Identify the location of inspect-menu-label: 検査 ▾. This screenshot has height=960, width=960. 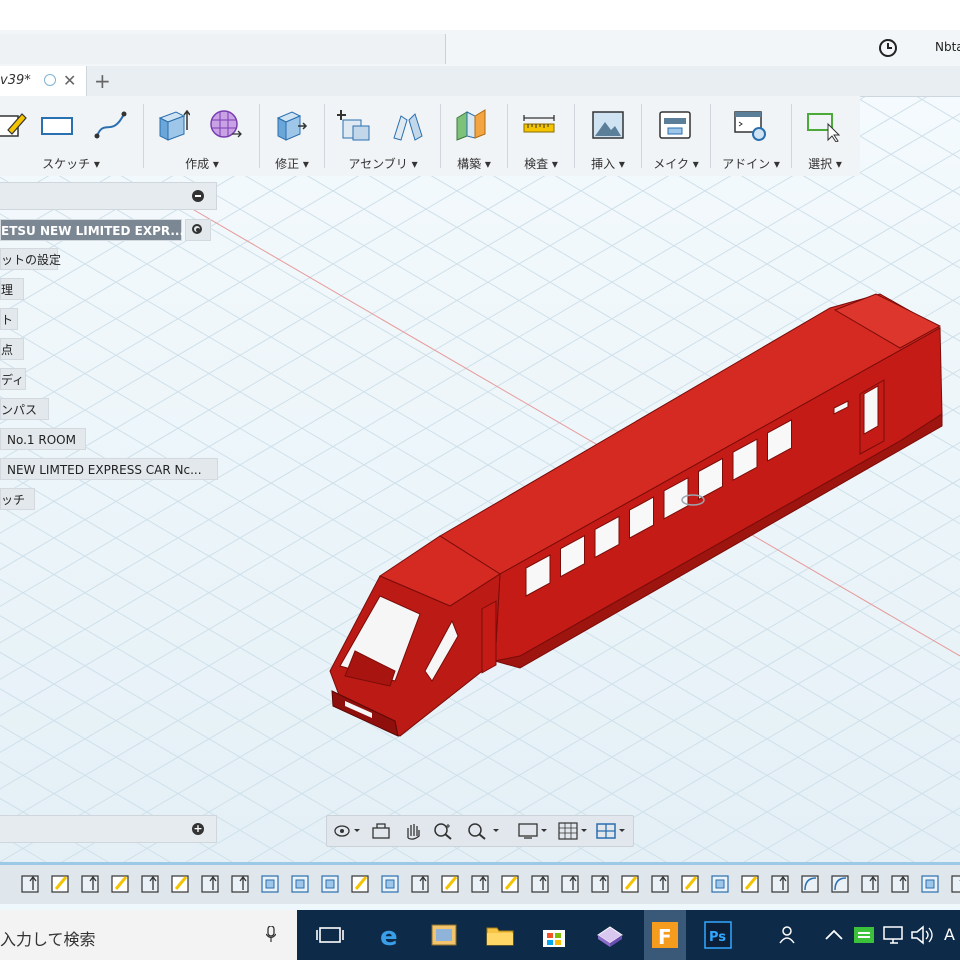
(541, 163).